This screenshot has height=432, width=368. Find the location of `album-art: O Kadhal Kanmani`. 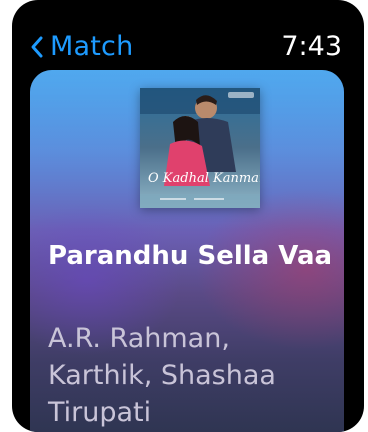

album-art: O Kadhal Kanmani is located at coordinates (200, 148).